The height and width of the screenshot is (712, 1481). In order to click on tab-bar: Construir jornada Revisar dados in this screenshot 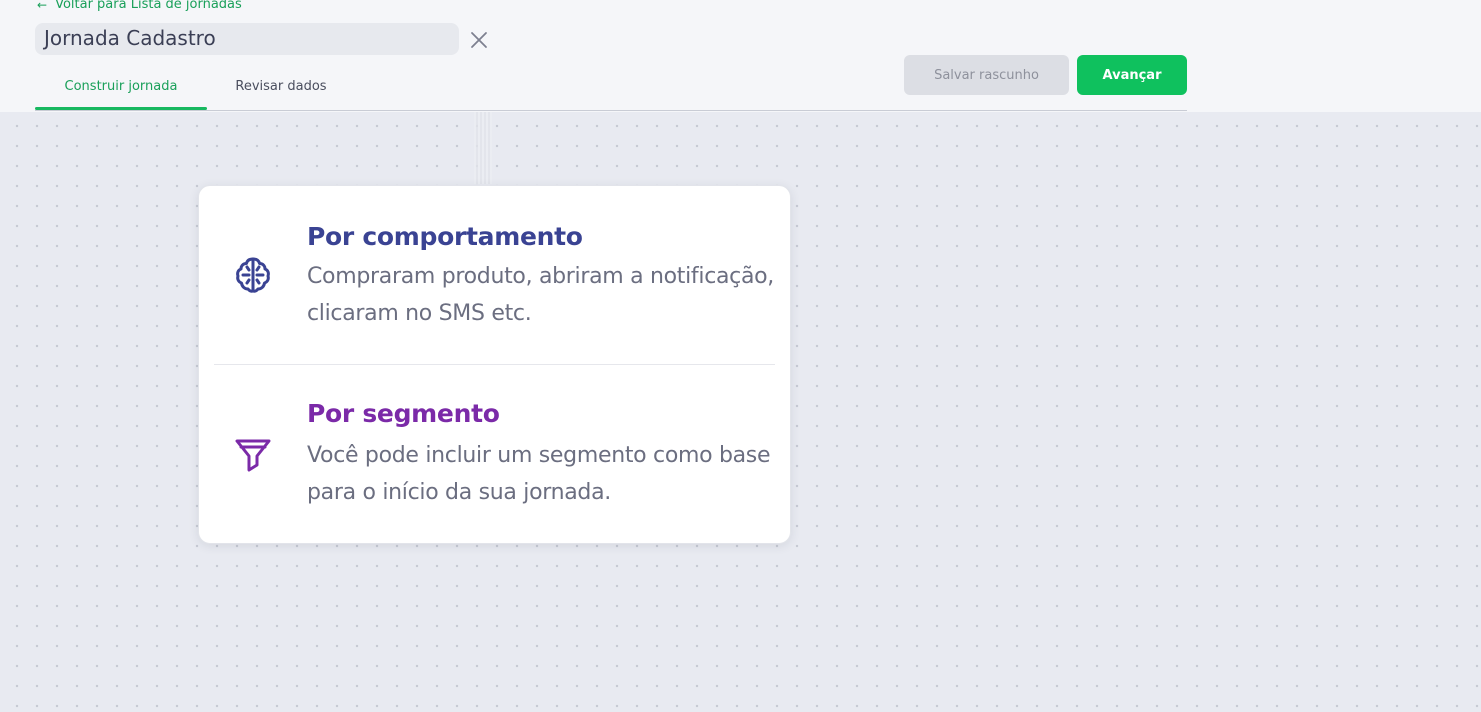, I will do `click(195, 87)`.